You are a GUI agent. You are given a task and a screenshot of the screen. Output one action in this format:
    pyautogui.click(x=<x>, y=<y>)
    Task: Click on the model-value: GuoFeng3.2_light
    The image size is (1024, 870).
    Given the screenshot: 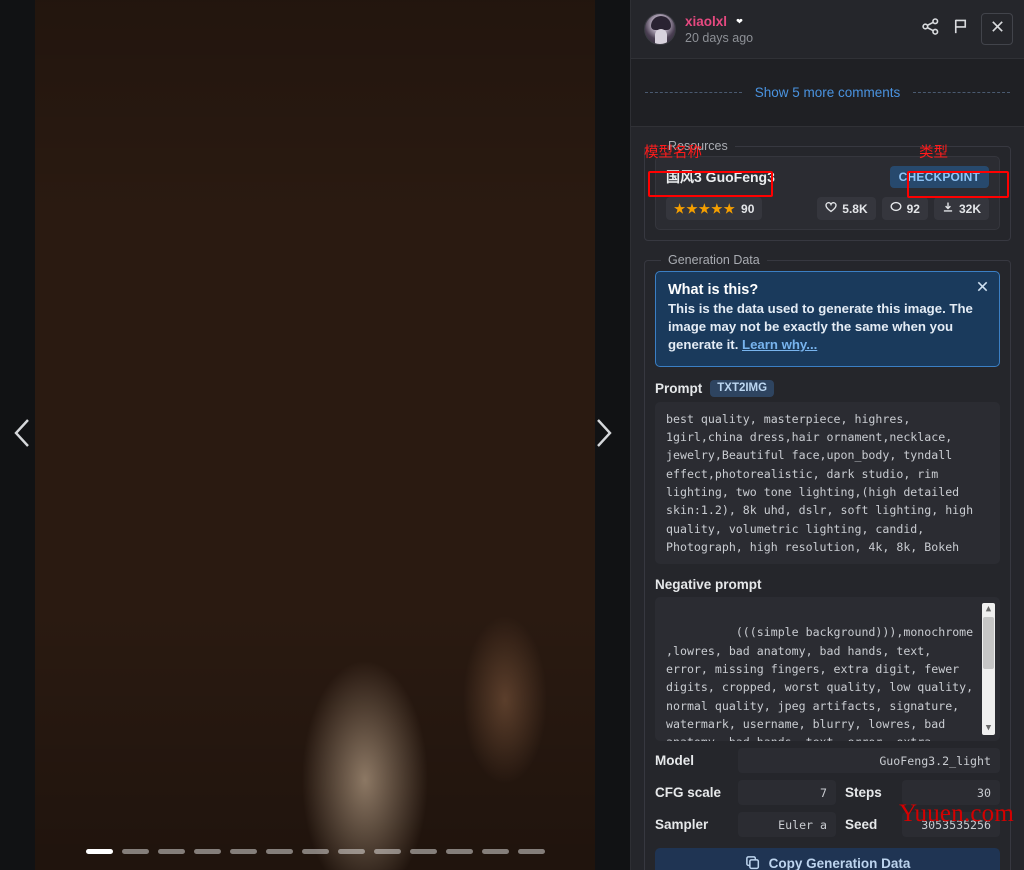 What is the action you would take?
    pyautogui.click(x=869, y=761)
    